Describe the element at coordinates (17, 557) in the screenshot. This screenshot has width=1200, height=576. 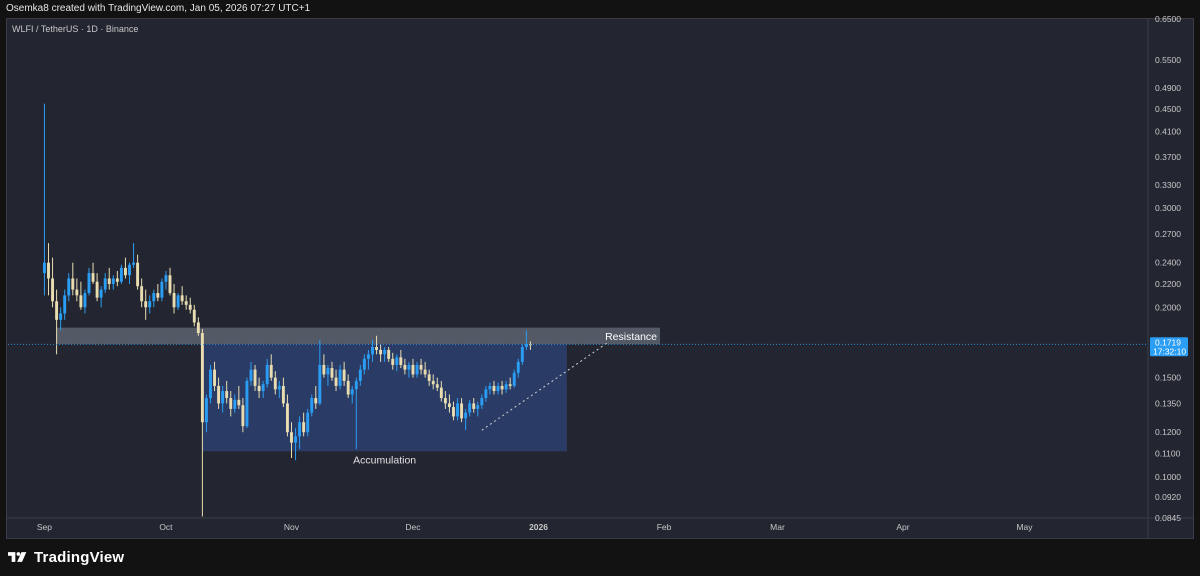
I see `tradingview-logo-icon` at that location.